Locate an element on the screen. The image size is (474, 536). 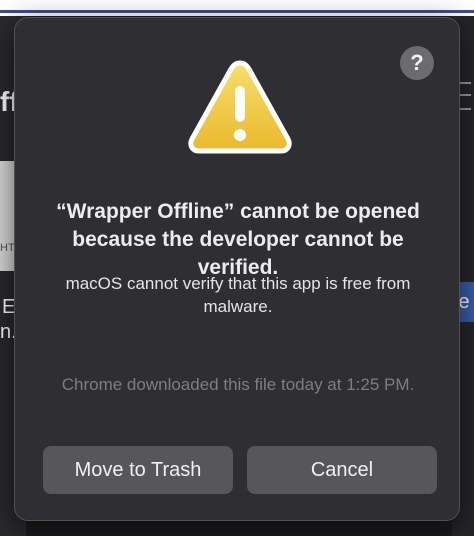
help-button: ? is located at coordinates (417, 63).